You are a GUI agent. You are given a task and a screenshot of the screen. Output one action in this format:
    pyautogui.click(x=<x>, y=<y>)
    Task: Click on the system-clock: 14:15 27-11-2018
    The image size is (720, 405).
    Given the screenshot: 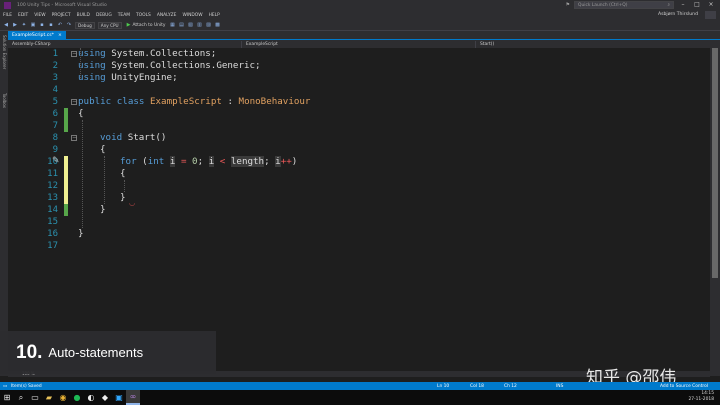 What is the action you would take?
    pyautogui.click(x=701, y=397)
    